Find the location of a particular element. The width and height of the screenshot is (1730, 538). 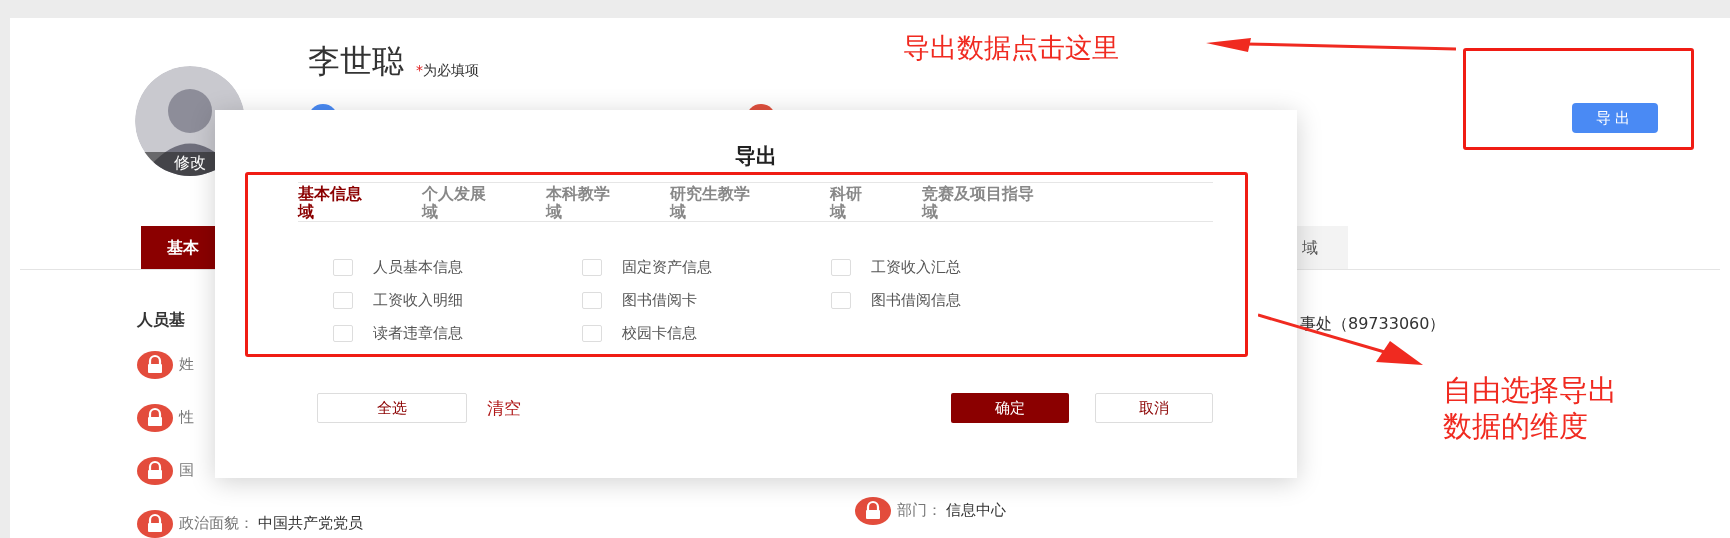

domain-tab: 个人发展域 is located at coordinates (454, 203).